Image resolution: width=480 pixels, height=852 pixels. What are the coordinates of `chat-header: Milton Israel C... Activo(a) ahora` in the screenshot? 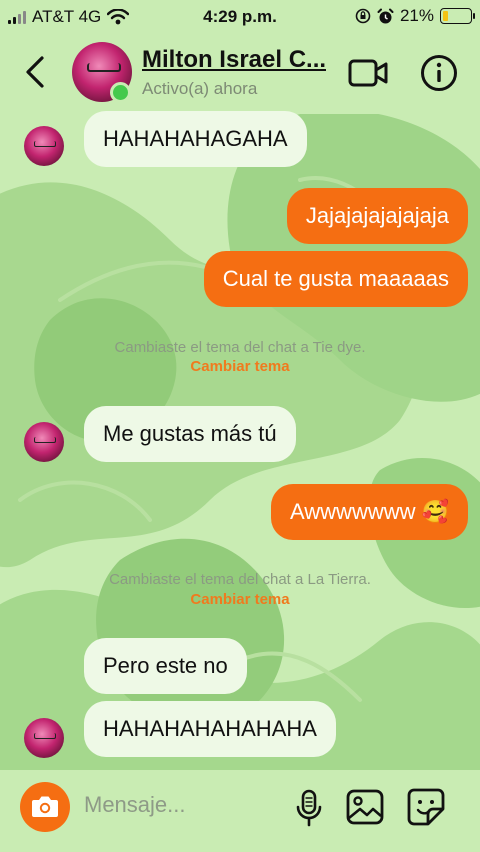 It's located at (240, 74).